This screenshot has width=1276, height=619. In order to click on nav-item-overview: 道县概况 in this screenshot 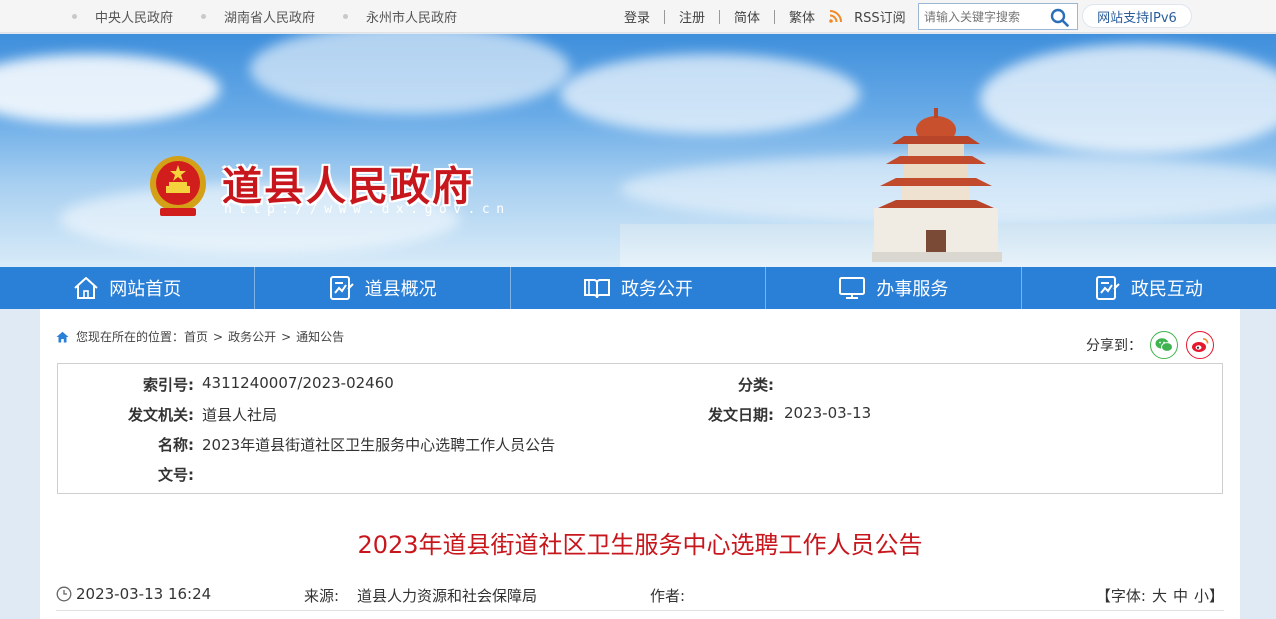, I will do `click(383, 288)`.